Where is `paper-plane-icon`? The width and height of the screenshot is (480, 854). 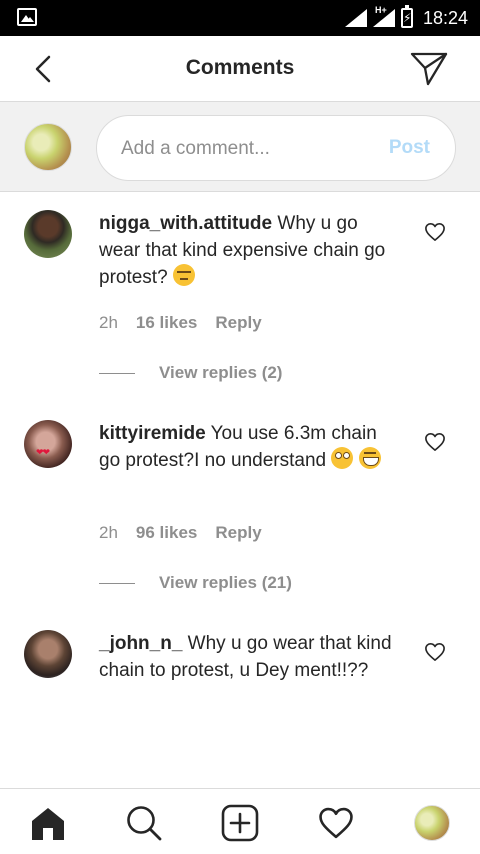
paper-plane-icon is located at coordinates (429, 69).